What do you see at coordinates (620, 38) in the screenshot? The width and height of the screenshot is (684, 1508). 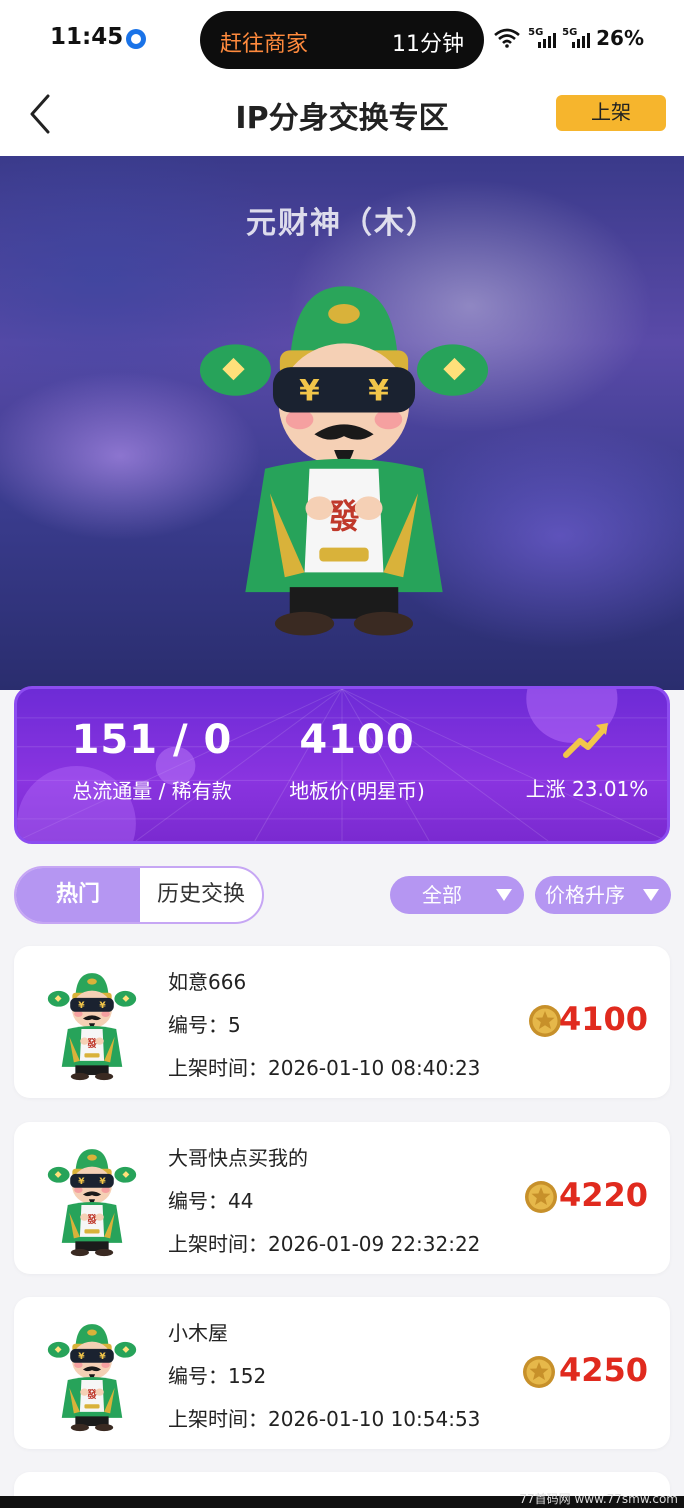 I see `battery-level: 26%` at bounding box center [620, 38].